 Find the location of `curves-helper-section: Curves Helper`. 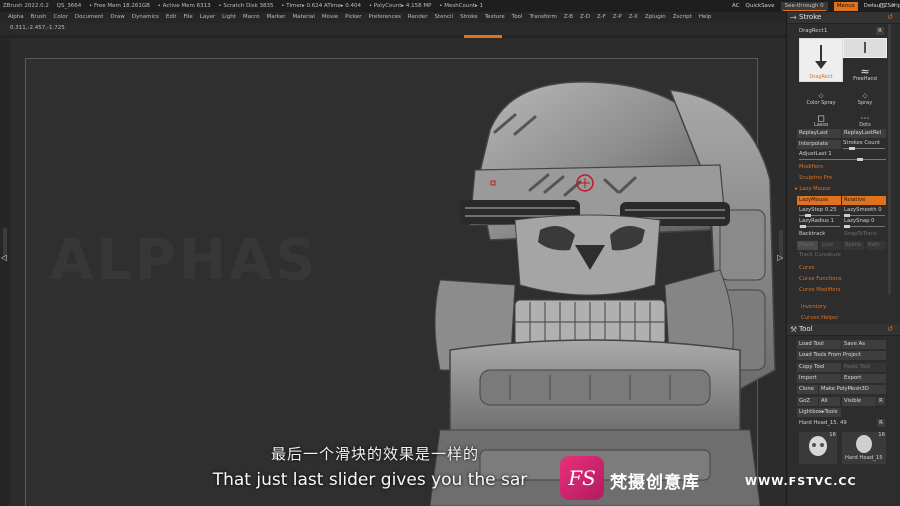

curves-helper-section: Curves Helper is located at coordinates (820, 318).